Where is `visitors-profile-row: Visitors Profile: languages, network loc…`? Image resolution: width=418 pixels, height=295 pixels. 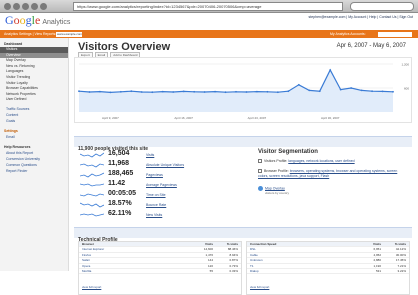
visitors-profile-row: Visitors Profile: languages, network loc… is located at coordinates (306, 161).